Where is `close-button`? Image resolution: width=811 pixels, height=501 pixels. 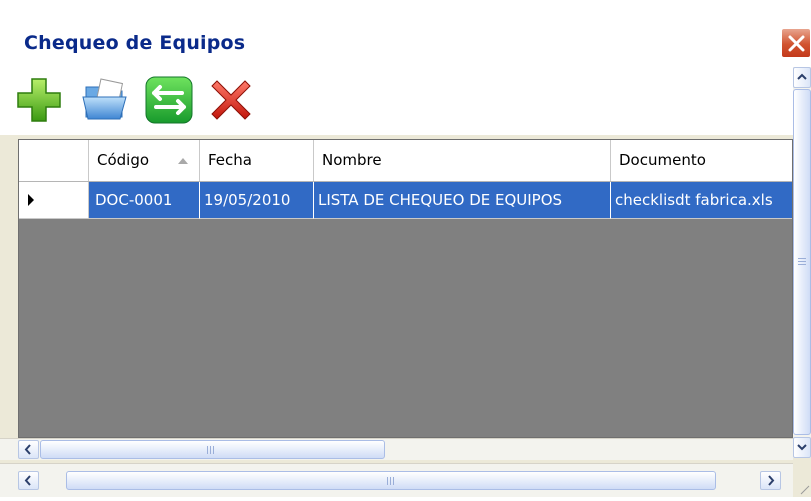
close-button is located at coordinates (796, 43).